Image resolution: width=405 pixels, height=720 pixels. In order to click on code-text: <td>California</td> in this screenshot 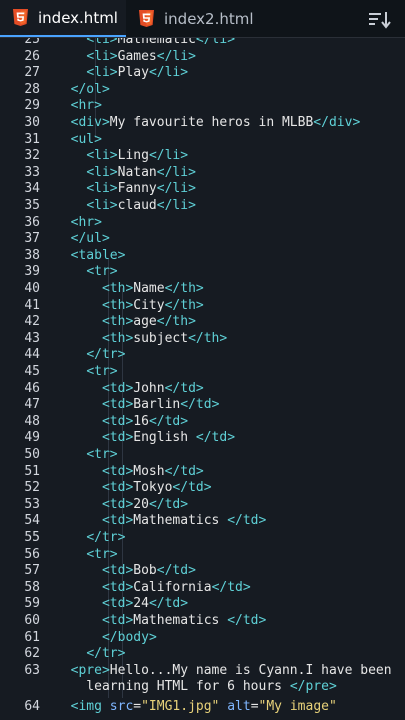, I will do `click(176, 587)`.